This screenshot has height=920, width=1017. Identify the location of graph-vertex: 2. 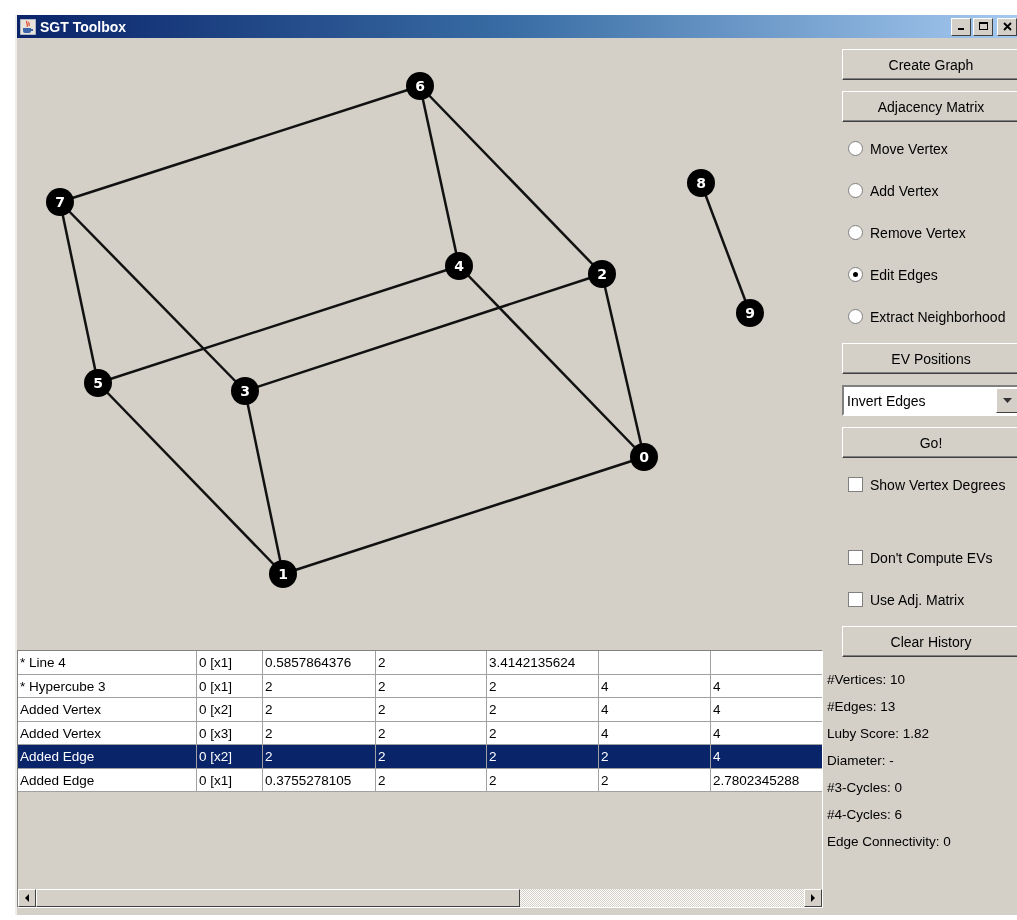
(602, 274).